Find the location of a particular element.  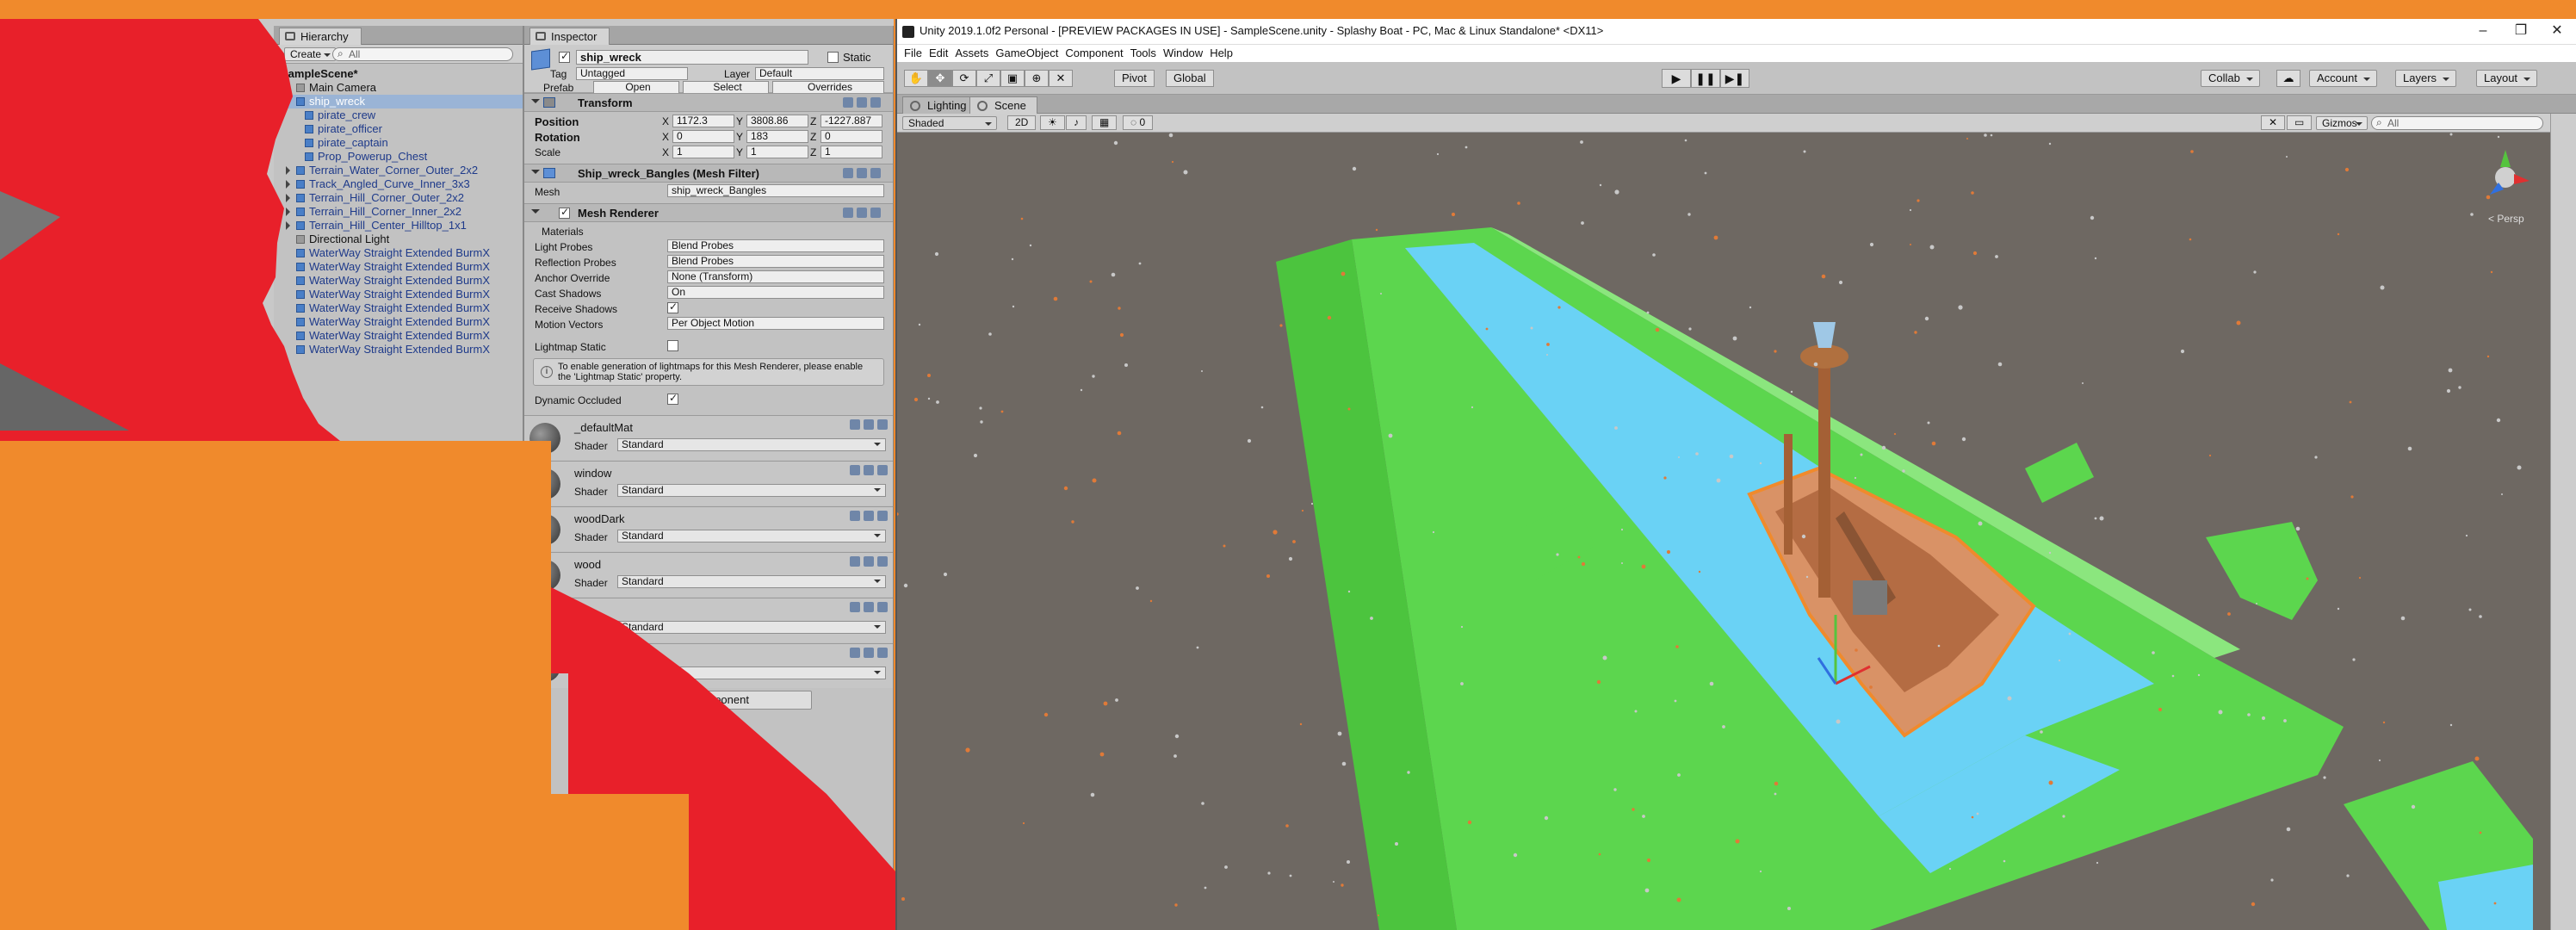

maximize-button: ❐ is located at coordinates (2521, 31).